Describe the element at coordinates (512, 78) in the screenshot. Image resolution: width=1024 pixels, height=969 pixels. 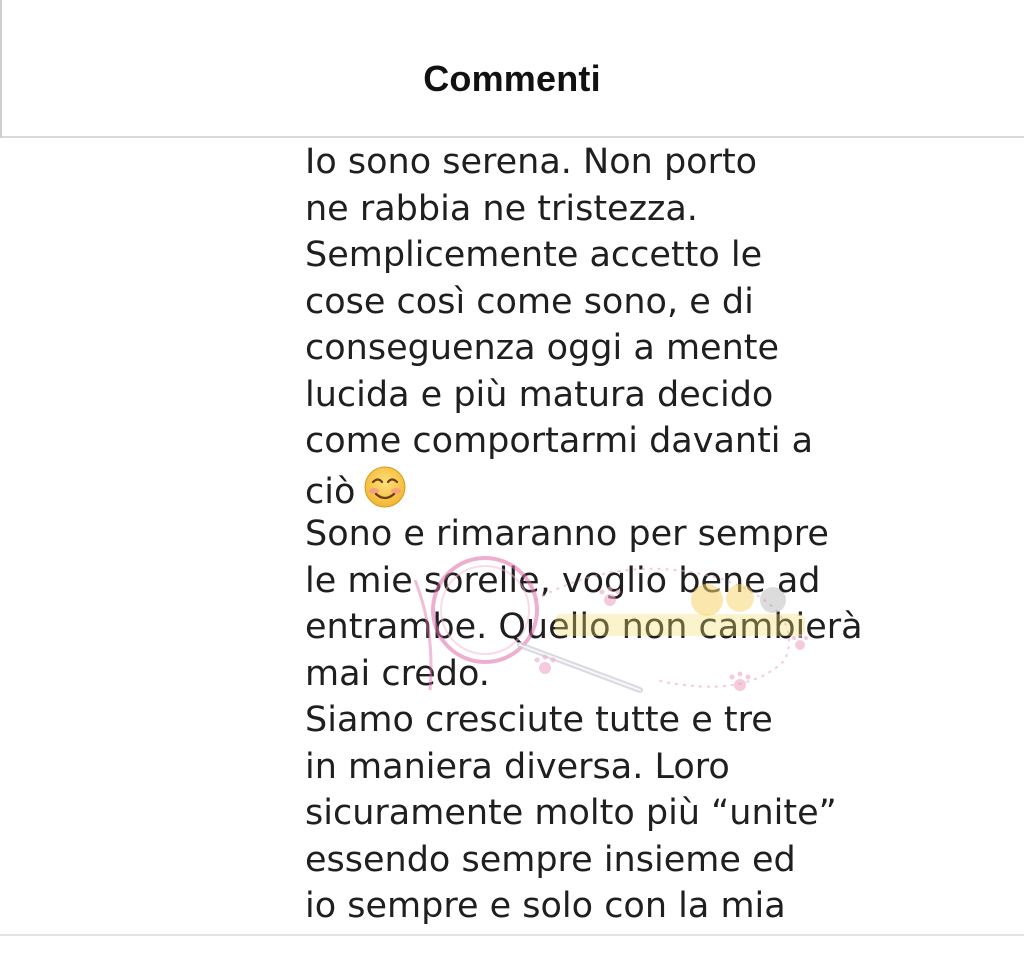
I see `page-title: Commenti` at that location.